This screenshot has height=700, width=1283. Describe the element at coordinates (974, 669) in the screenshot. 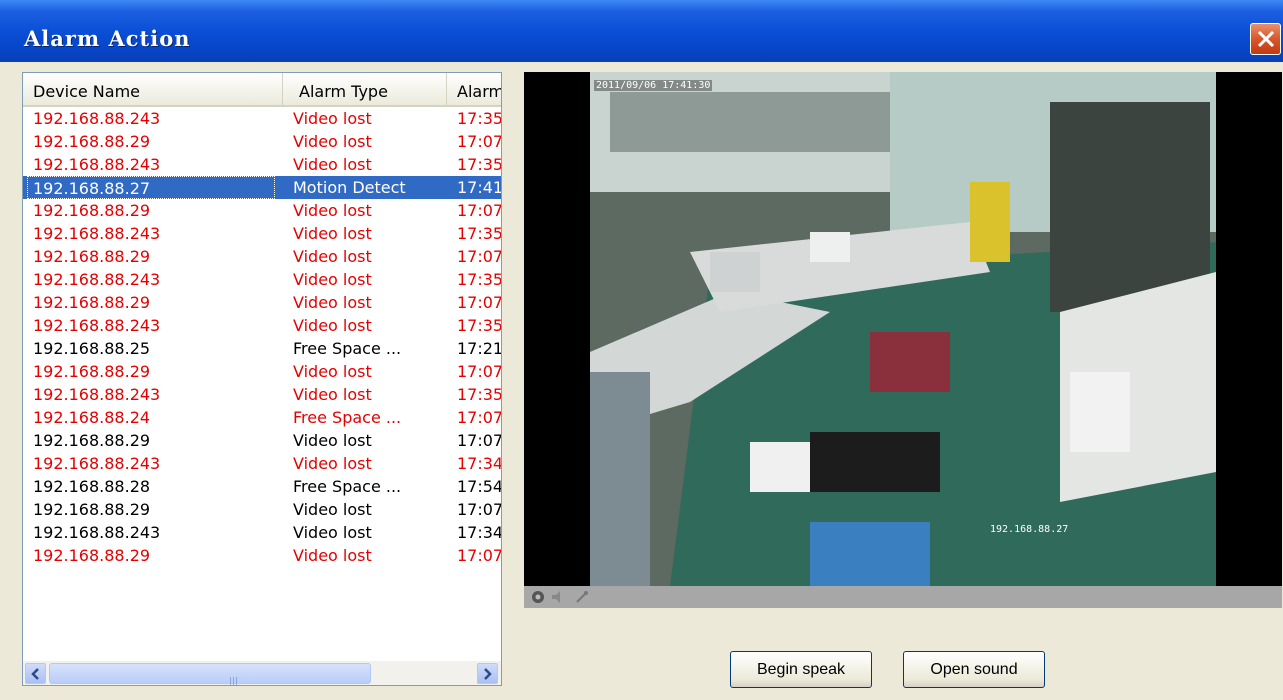

I see `open-sound-button: Open sound` at that location.